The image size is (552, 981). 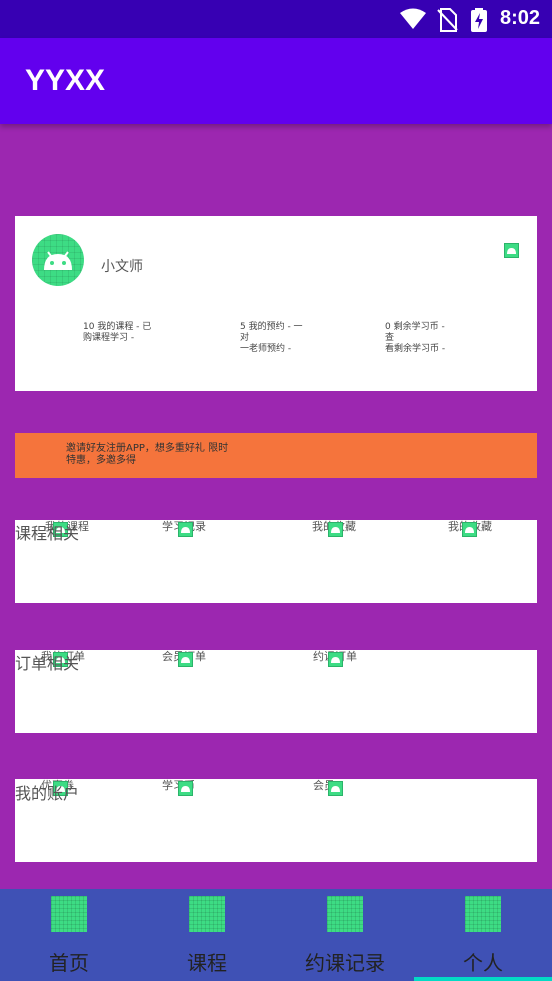 What do you see at coordinates (479, 22) in the screenshot?
I see `battery-charging-icon` at bounding box center [479, 22].